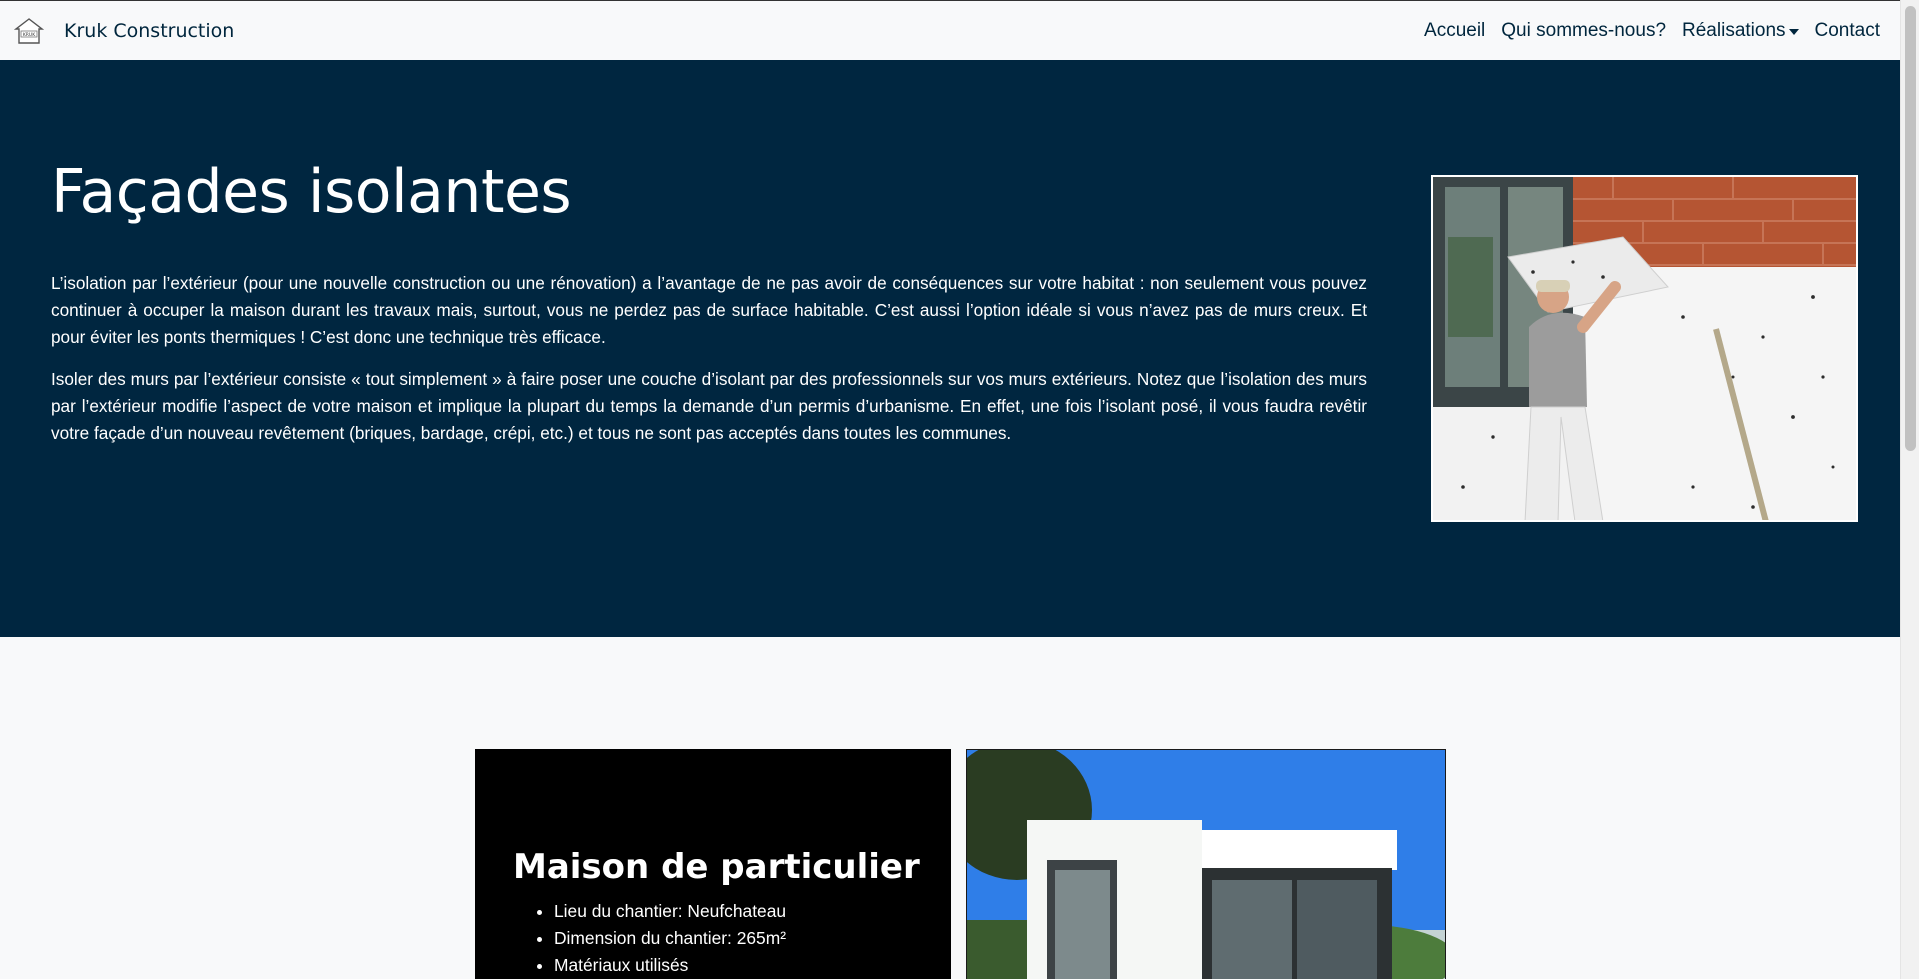 Image resolution: width=1919 pixels, height=979 pixels. What do you see at coordinates (1910, 228) in the screenshot?
I see `scrollbar-thumb` at bounding box center [1910, 228].